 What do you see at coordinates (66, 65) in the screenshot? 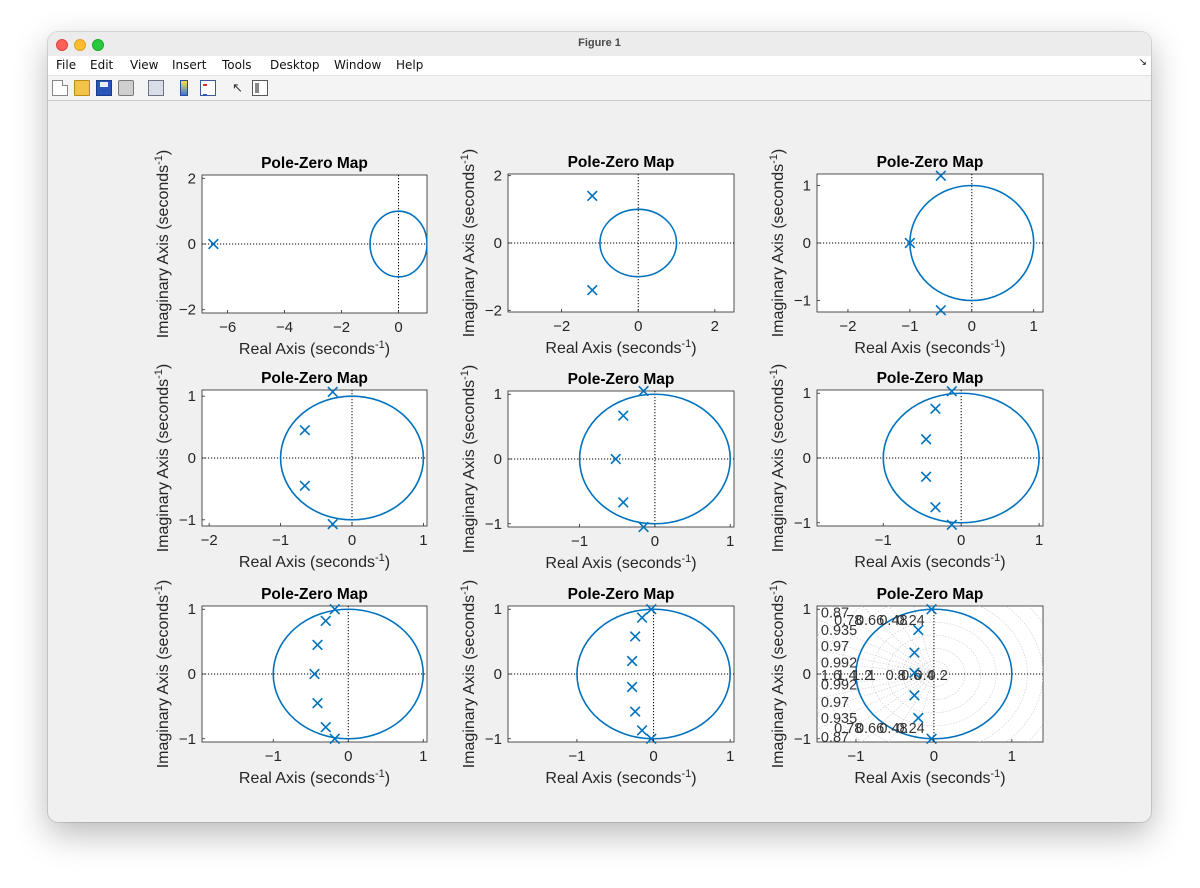
I see `menu-file: File` at bounding box center [66, 65].